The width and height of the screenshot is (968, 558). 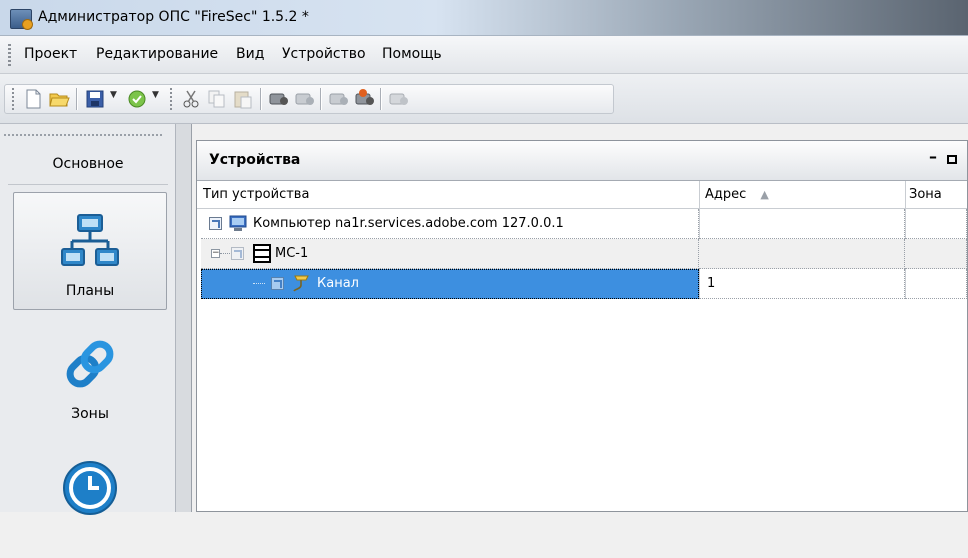 I want to click on device-disabled-icon, so click(x=399, y=99).